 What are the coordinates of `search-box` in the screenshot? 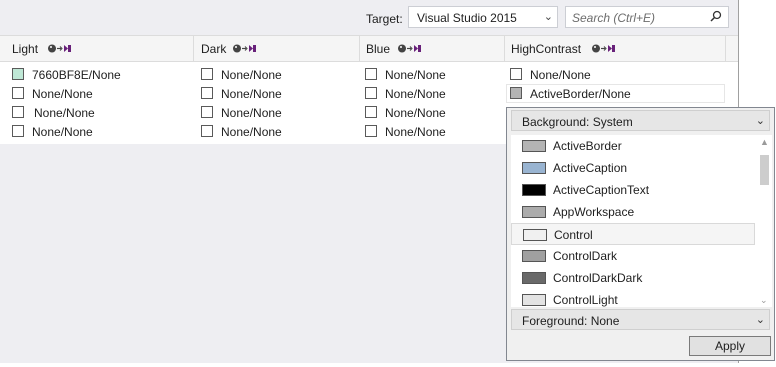 It's located at (647, 17).